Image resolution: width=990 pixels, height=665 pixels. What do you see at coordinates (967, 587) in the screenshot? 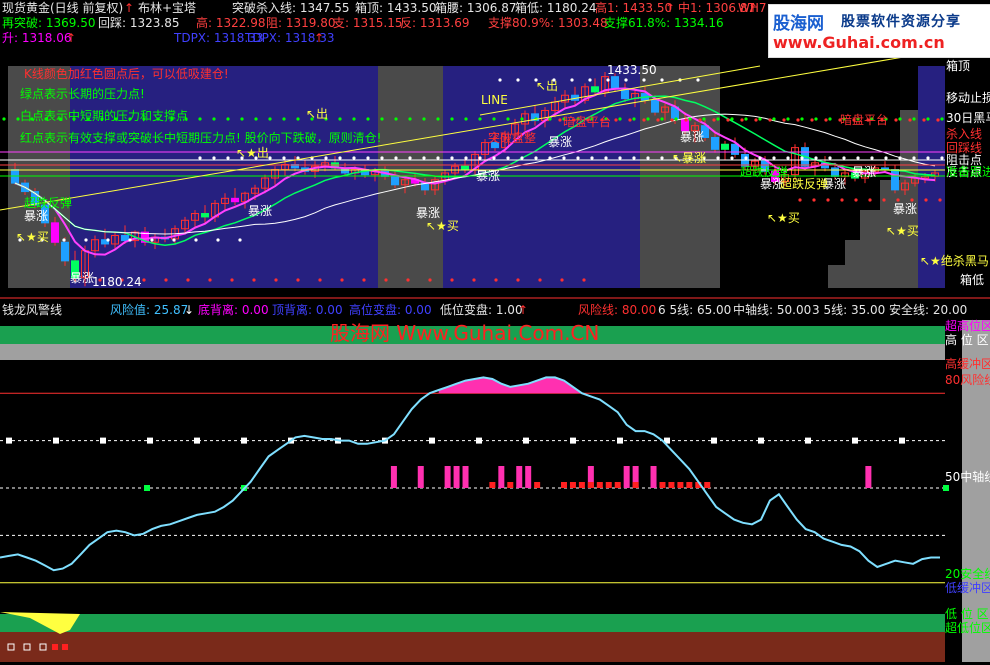
I see `lower-right-label: 低缓冲区` at bounding box center [967, 587].